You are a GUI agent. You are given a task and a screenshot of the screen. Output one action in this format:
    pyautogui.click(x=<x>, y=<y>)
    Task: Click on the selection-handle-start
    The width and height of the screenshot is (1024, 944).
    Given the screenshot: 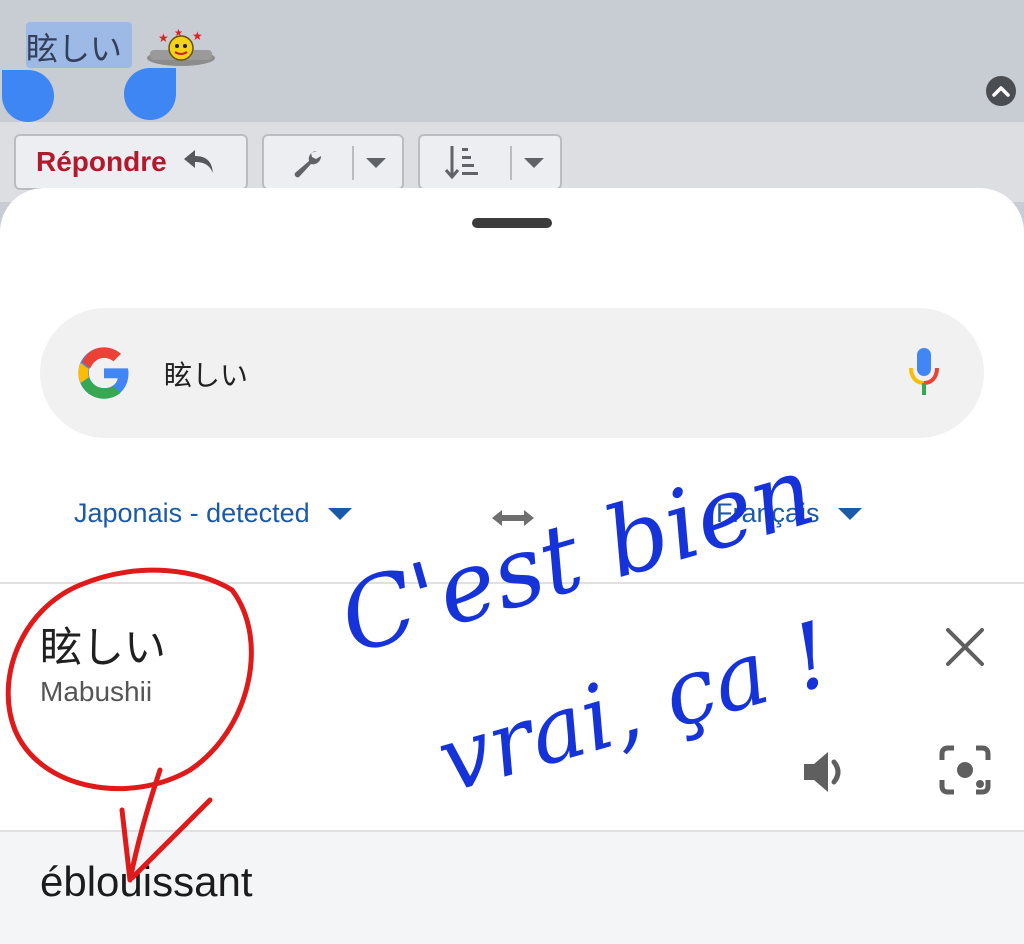 What is the action you would take?
    pyautogui.click(x=28, y=96)
    